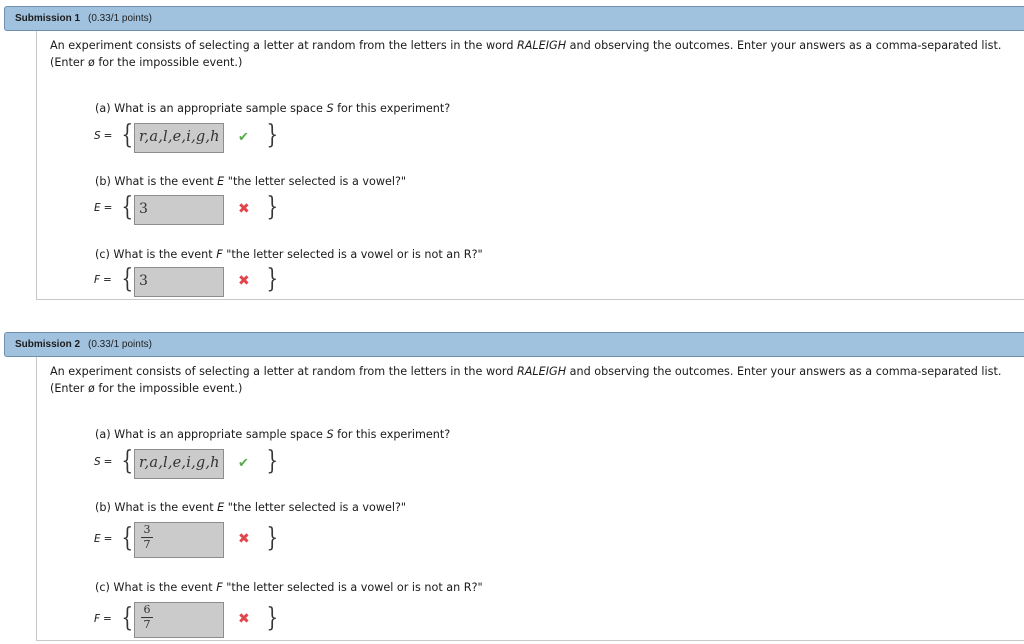 This screenshot has height=644, width=1024. I want to click on answer-row-b: E = { 3 7 ✖ }, so click(194, 539).